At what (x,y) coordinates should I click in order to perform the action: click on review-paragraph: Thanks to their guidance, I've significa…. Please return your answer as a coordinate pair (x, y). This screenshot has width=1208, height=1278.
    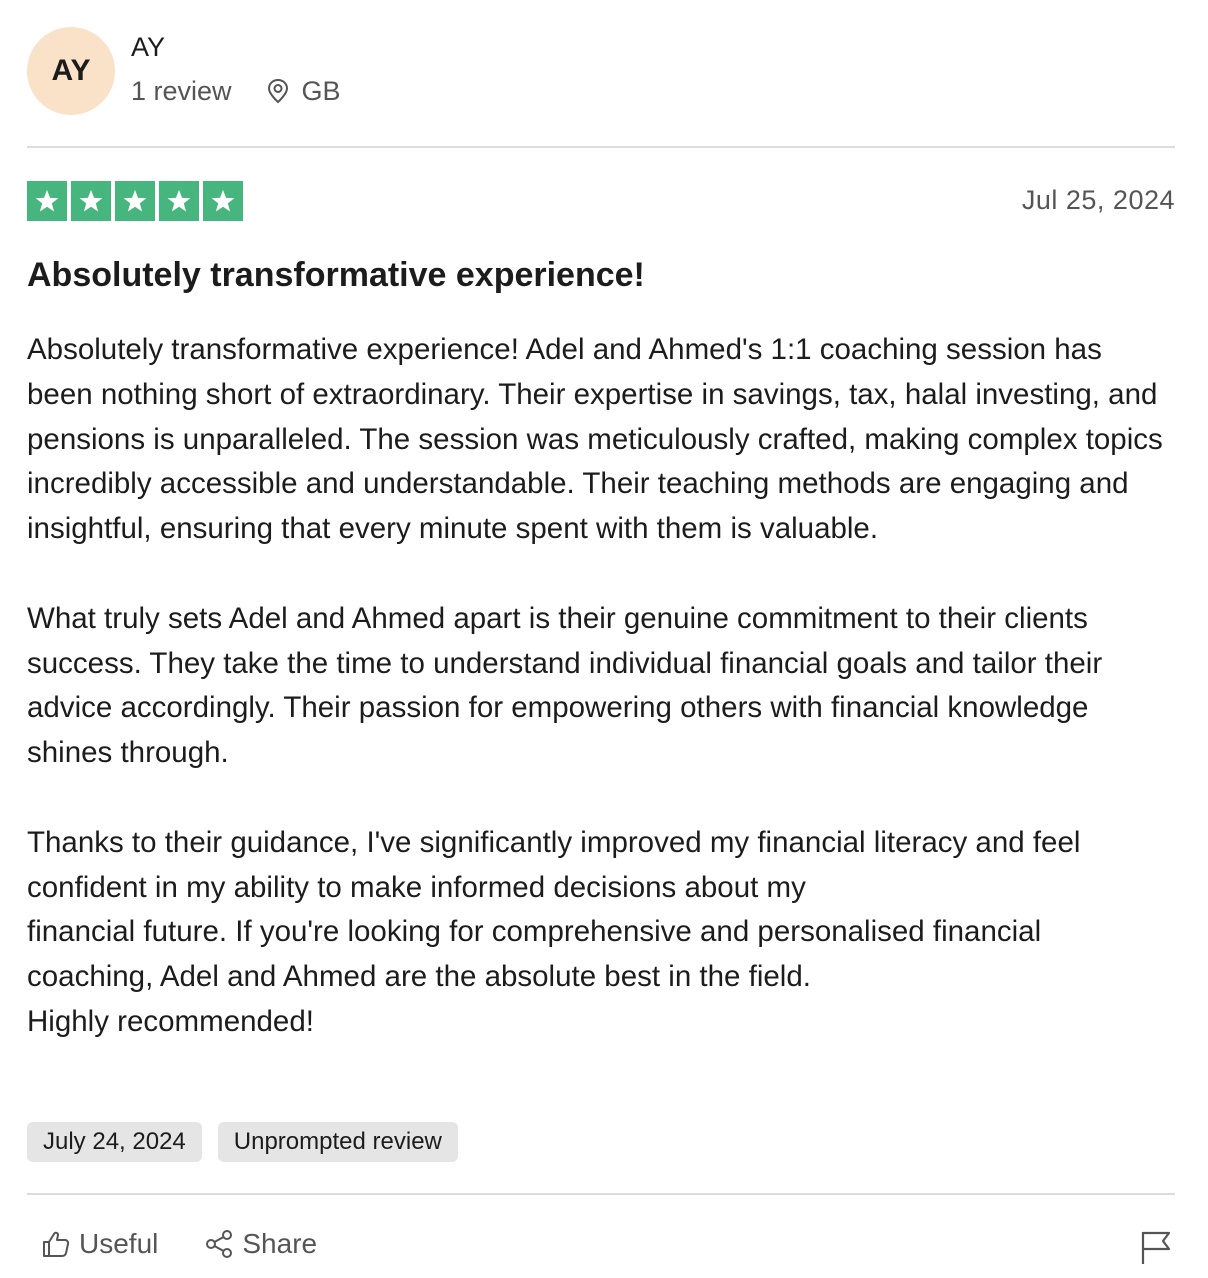
    Looking at the image, I should click on (554, 931).